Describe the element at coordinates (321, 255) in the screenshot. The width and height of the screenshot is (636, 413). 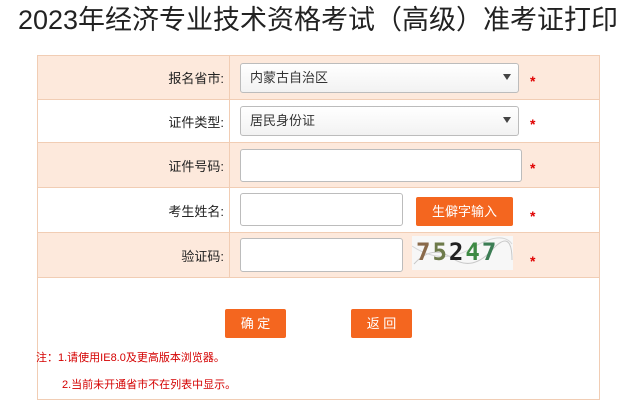
I see `captcha-input` at that location.